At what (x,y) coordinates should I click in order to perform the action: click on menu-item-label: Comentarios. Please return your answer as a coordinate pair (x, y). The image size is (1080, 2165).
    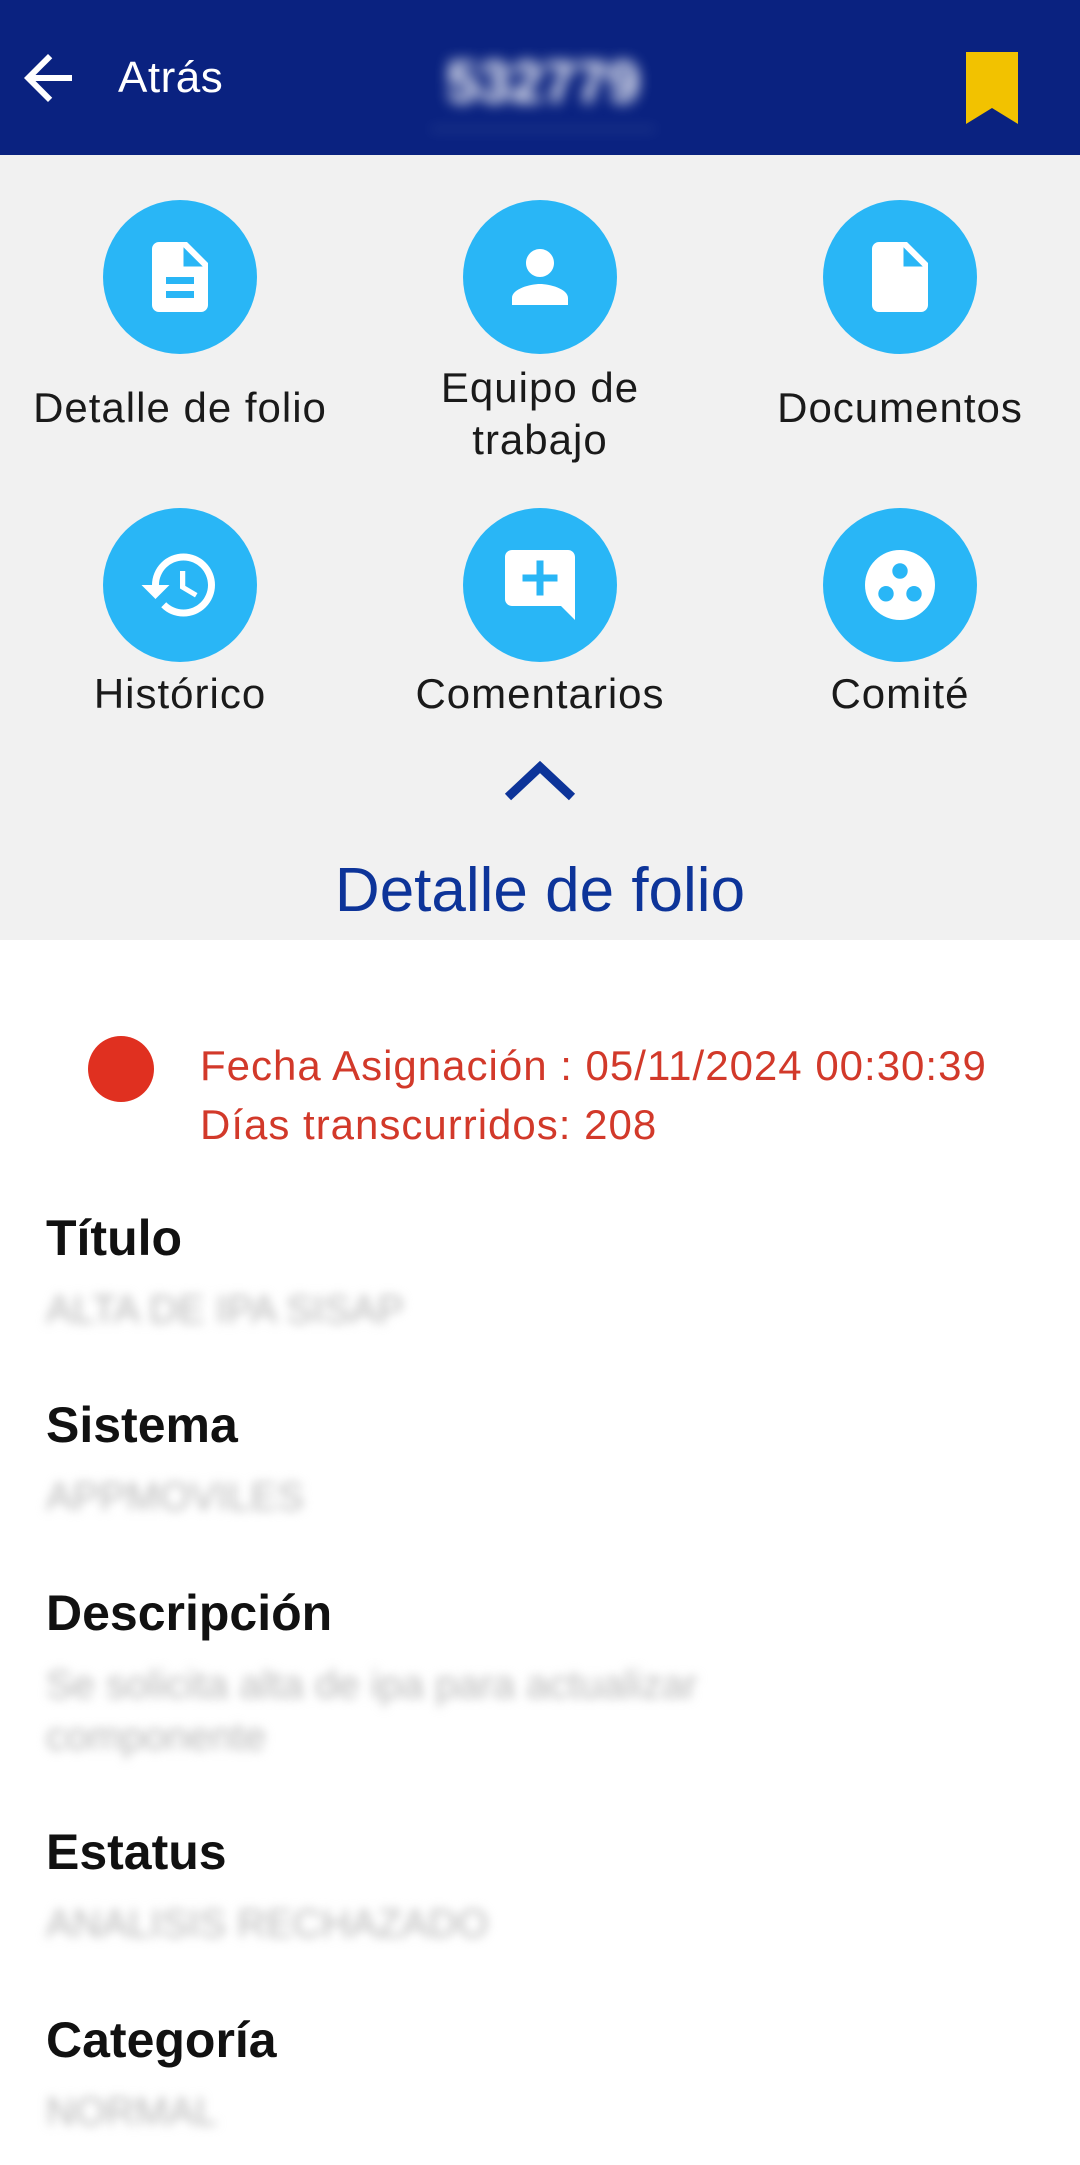
    Looking at the image, I should click on (540, 693).